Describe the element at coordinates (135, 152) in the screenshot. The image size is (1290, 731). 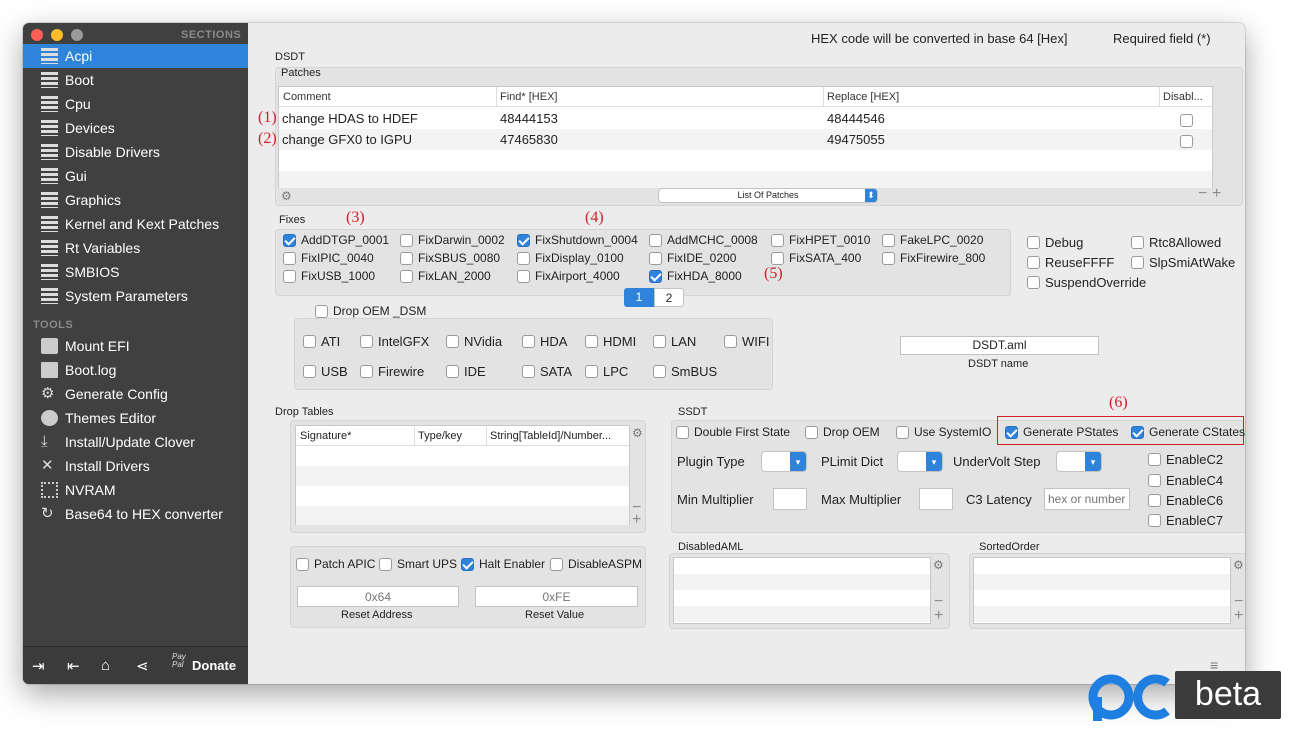
I see `sidebar-item-disable-drivers: Disable Drivers` at that location.